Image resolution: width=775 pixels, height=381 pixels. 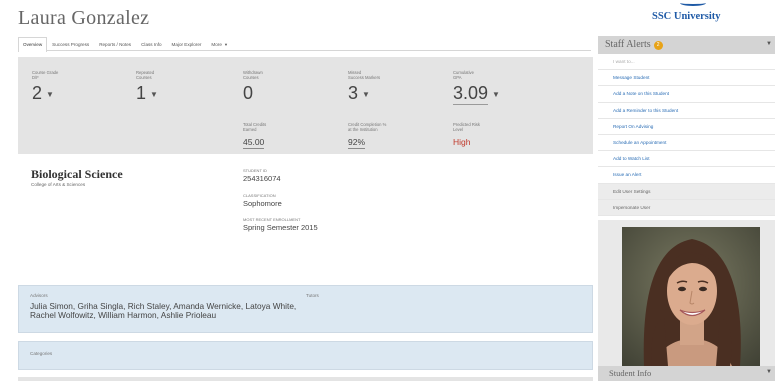 What do you see at coordinates (39, 295) in the screenshot?
I see `advisors-label: Advisors` at bounding box center [39, 295].